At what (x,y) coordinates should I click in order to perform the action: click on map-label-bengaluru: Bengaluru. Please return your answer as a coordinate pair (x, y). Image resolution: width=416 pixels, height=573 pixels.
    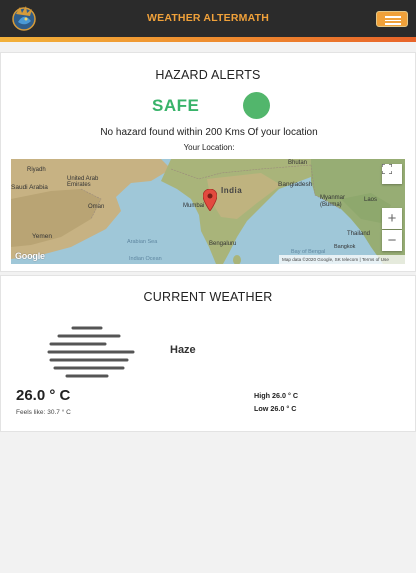
    Looking at the image, I should click on (223, 244).